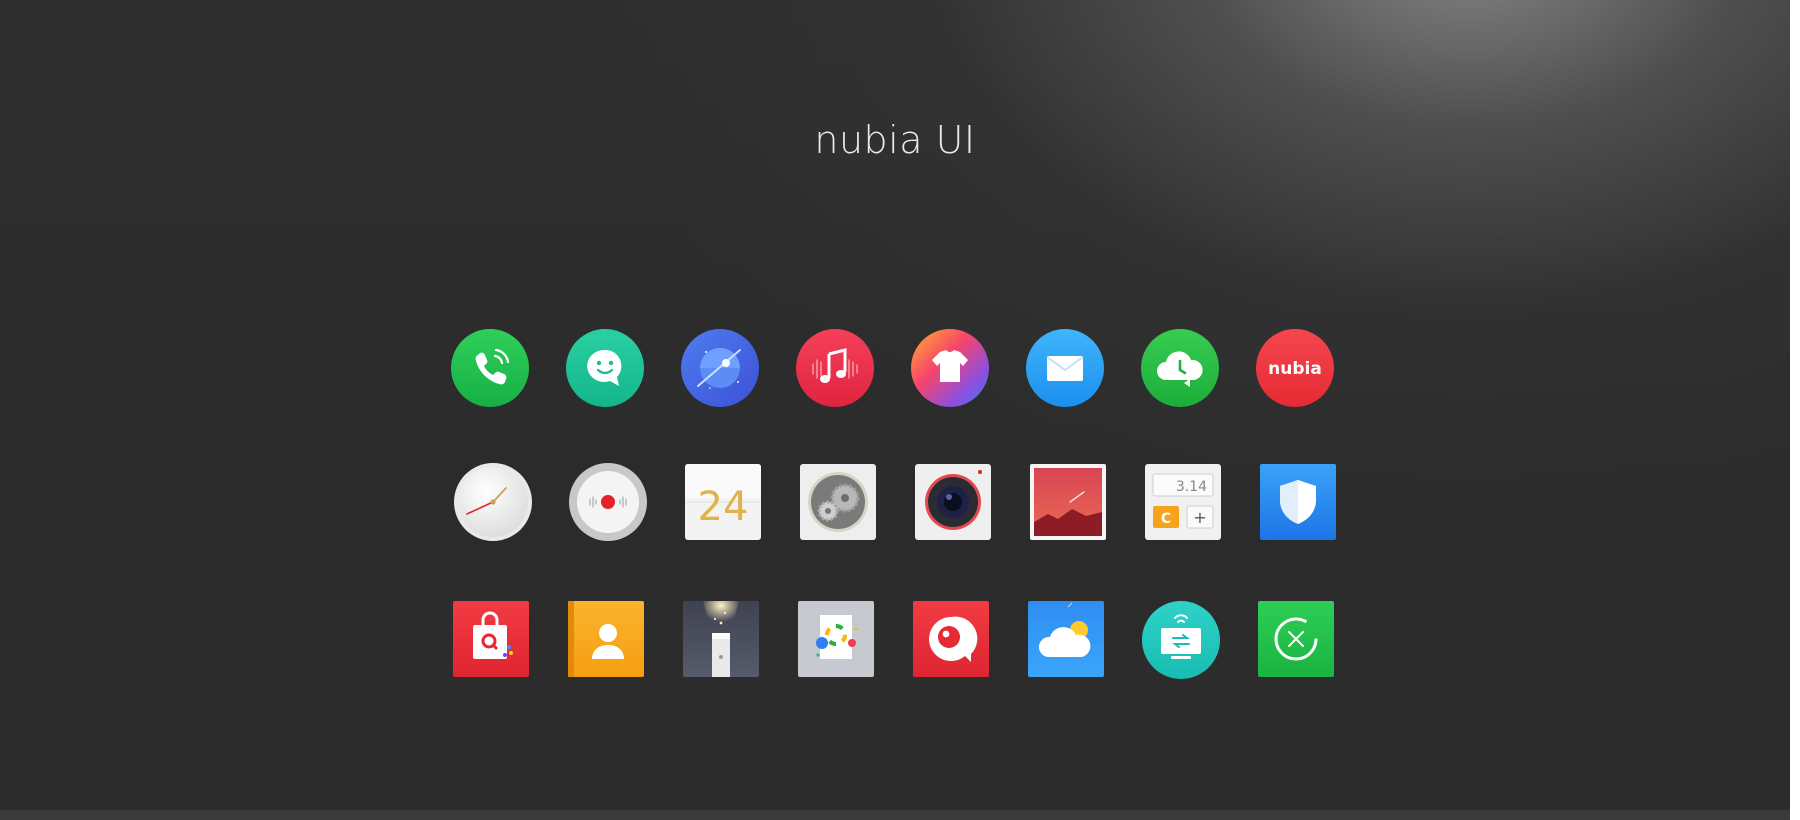 Image resolution: width=1800 pixels, height=820 pixels. I want to click on mail-icon, so click(1065, 368).